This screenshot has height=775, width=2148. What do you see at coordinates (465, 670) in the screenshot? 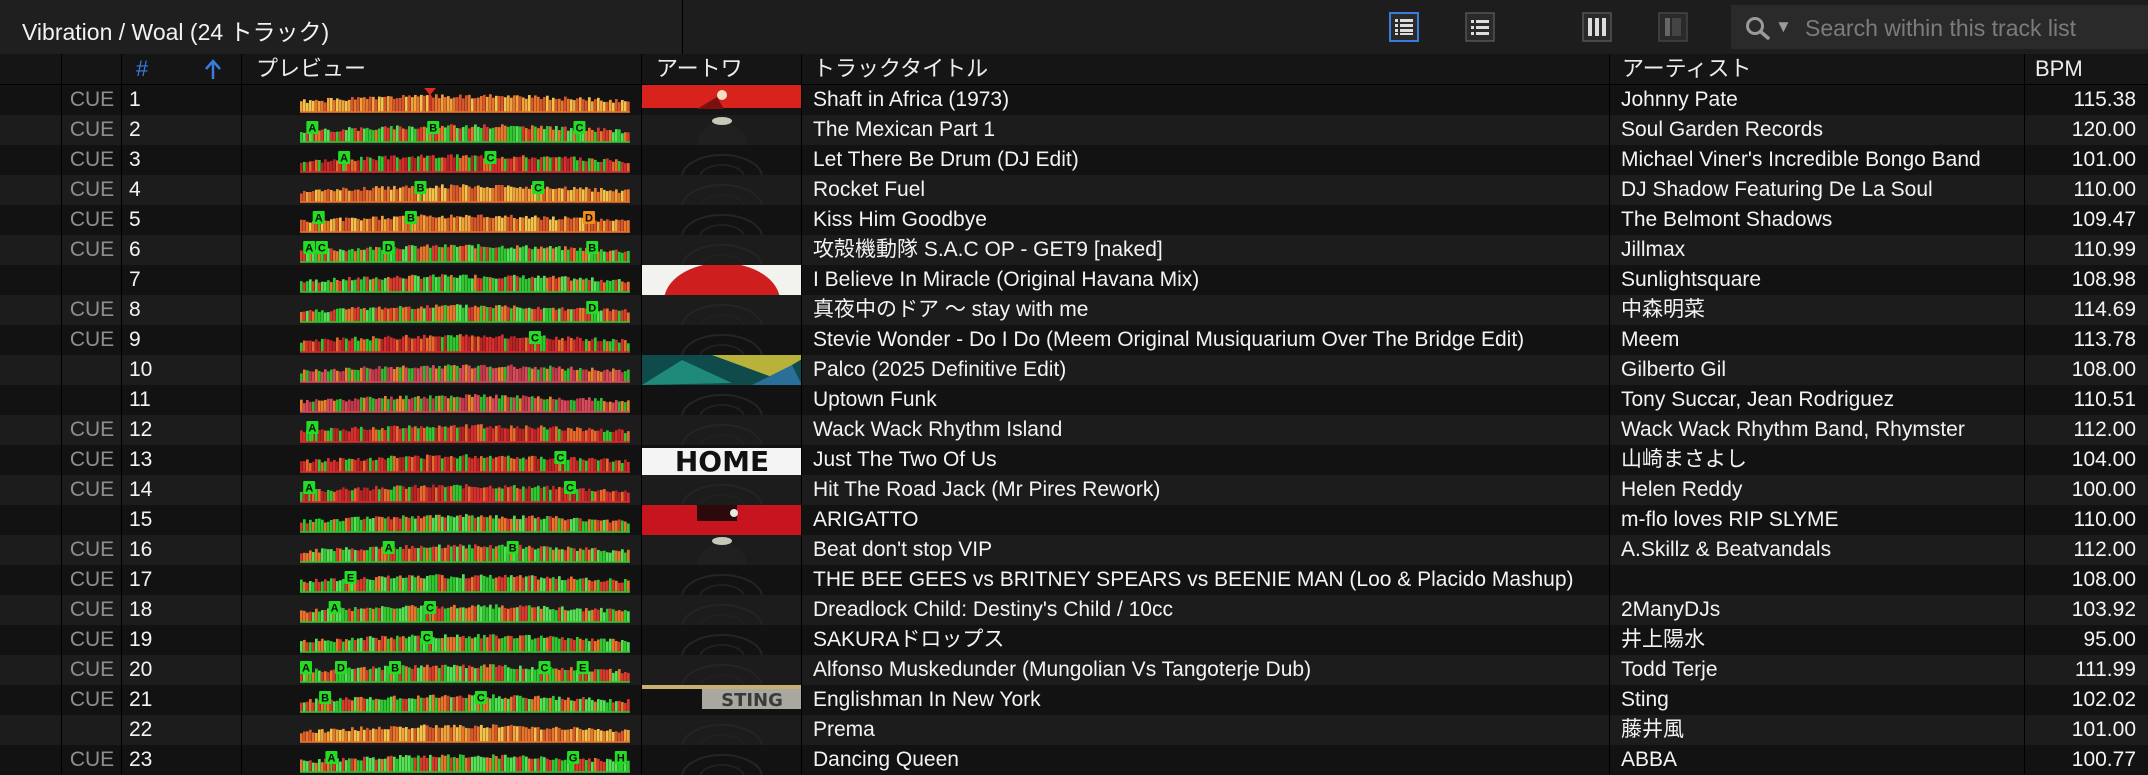
I see `waveform-preview: ADBCE` at bounding box center [465, 670].